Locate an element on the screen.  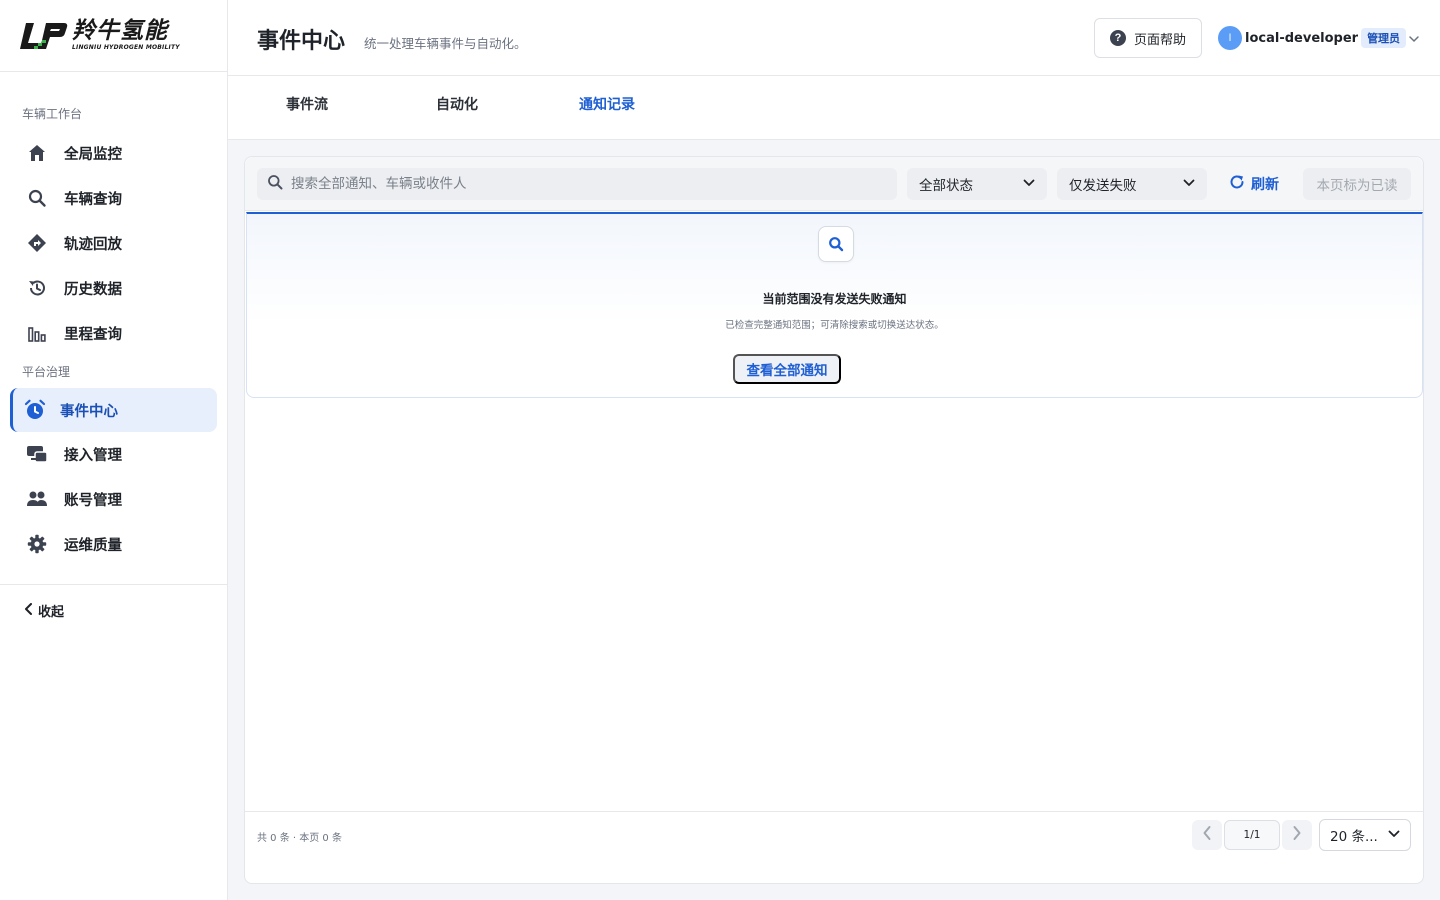
page-subtitle: 统一处理车辆事件与自动化。 is located at coordinates (445, 43).